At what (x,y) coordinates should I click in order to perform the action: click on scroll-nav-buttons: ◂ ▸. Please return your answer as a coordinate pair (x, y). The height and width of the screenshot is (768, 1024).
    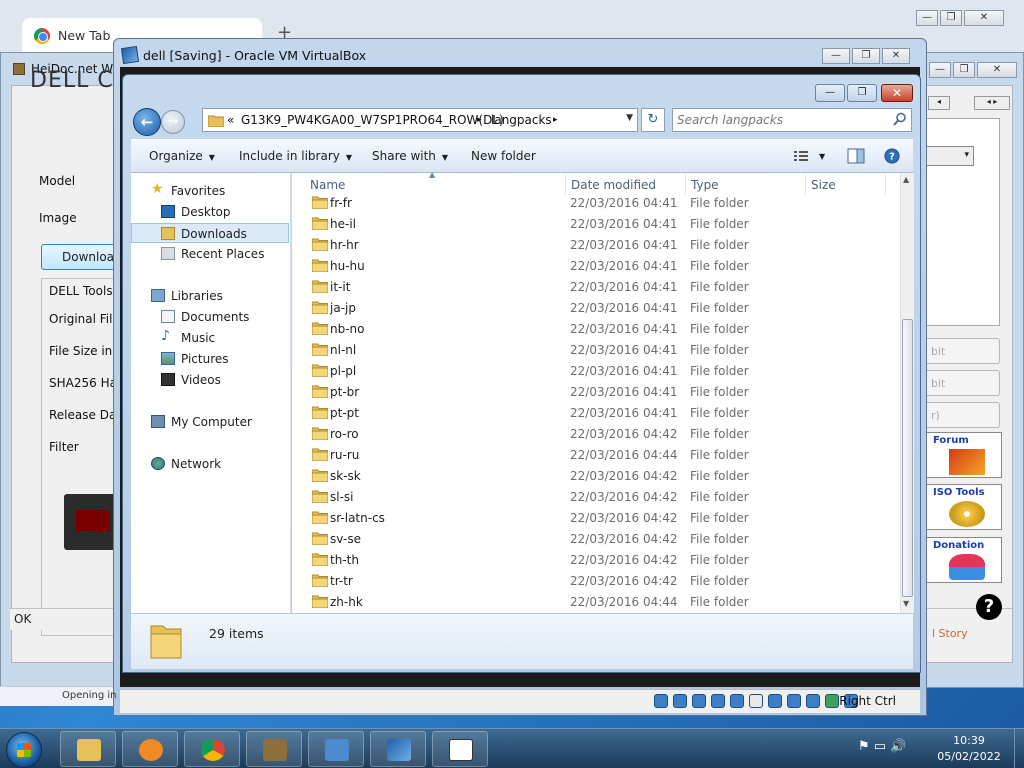
    Looking at the image, I should click on (992, 103).